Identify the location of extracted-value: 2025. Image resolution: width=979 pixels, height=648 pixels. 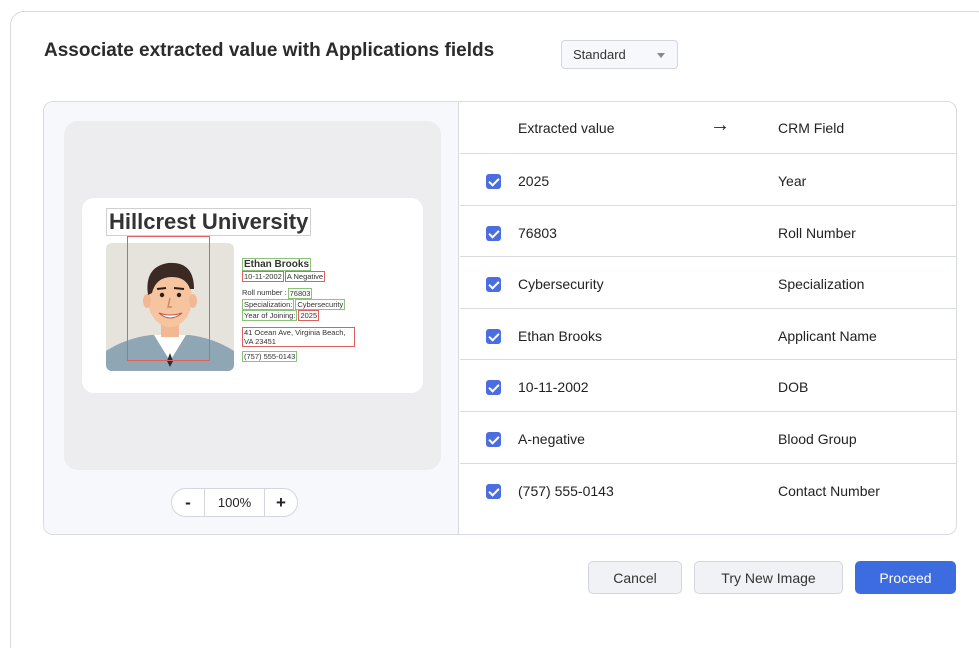
(534, 181).